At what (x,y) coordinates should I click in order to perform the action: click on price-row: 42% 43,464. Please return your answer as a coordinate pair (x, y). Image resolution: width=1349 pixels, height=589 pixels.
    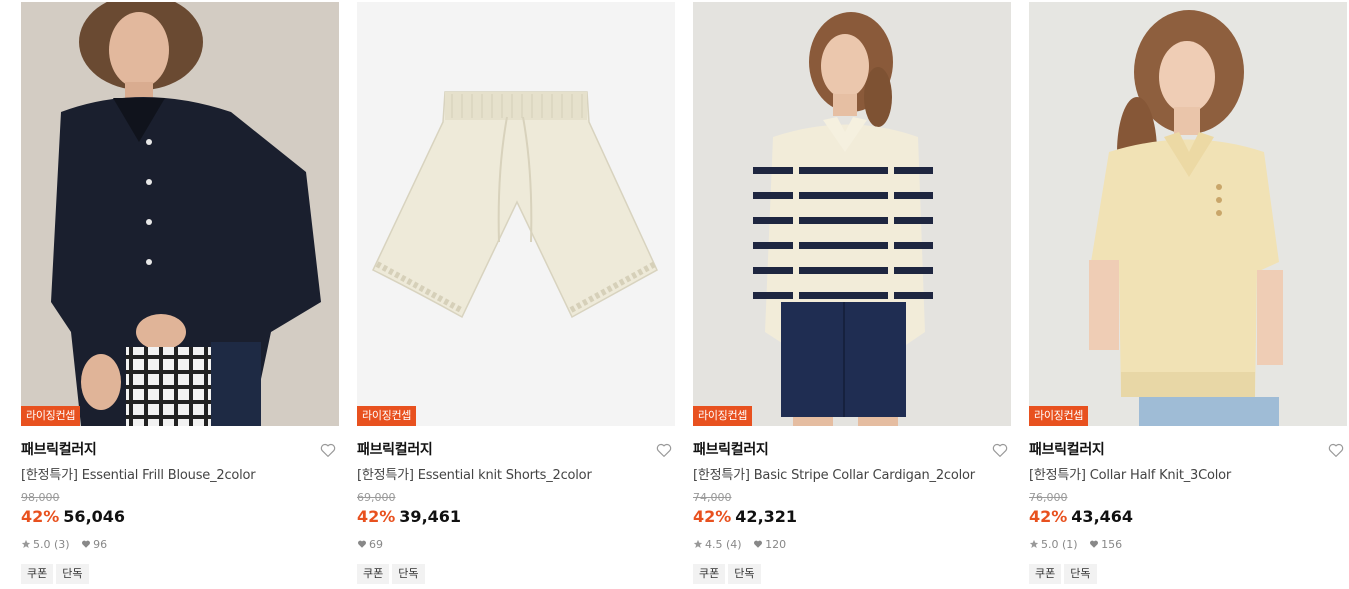
    Looking at the image, I should click on (1188, 517).